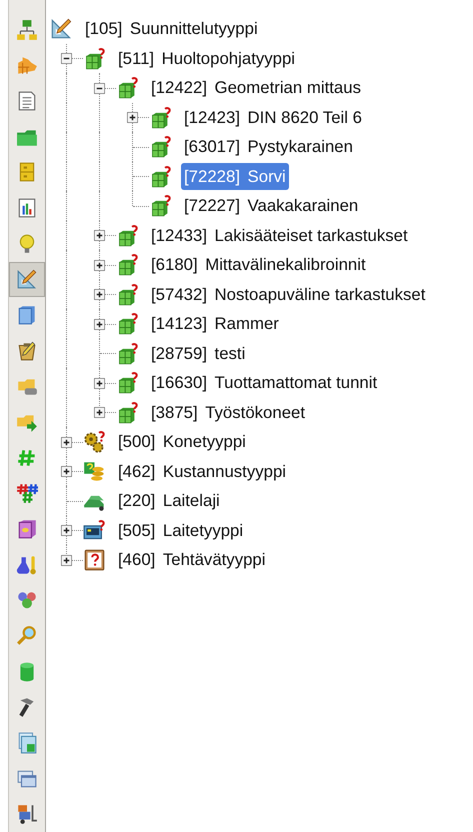 The image size is (473, 832). What do you see at coordinates (27, 493) in the screenshot?
I see `hashes-icon` at bounding box center [27, 493].